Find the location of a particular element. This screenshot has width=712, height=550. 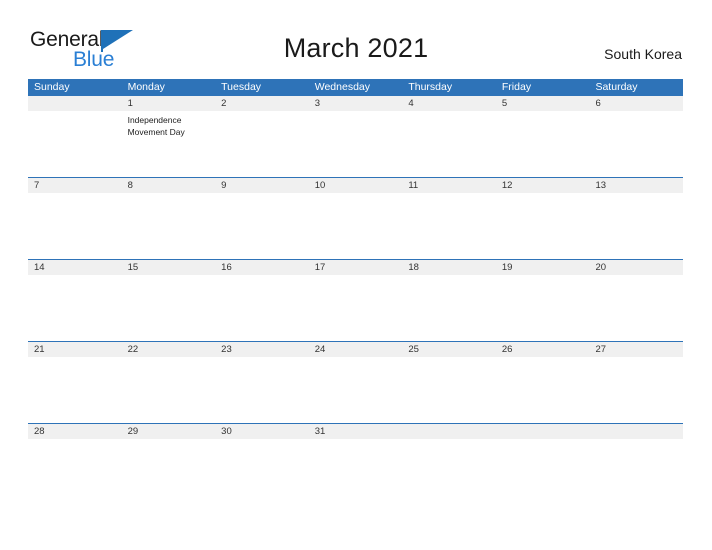

day-number: 13 is located at coordinates (636, 185).